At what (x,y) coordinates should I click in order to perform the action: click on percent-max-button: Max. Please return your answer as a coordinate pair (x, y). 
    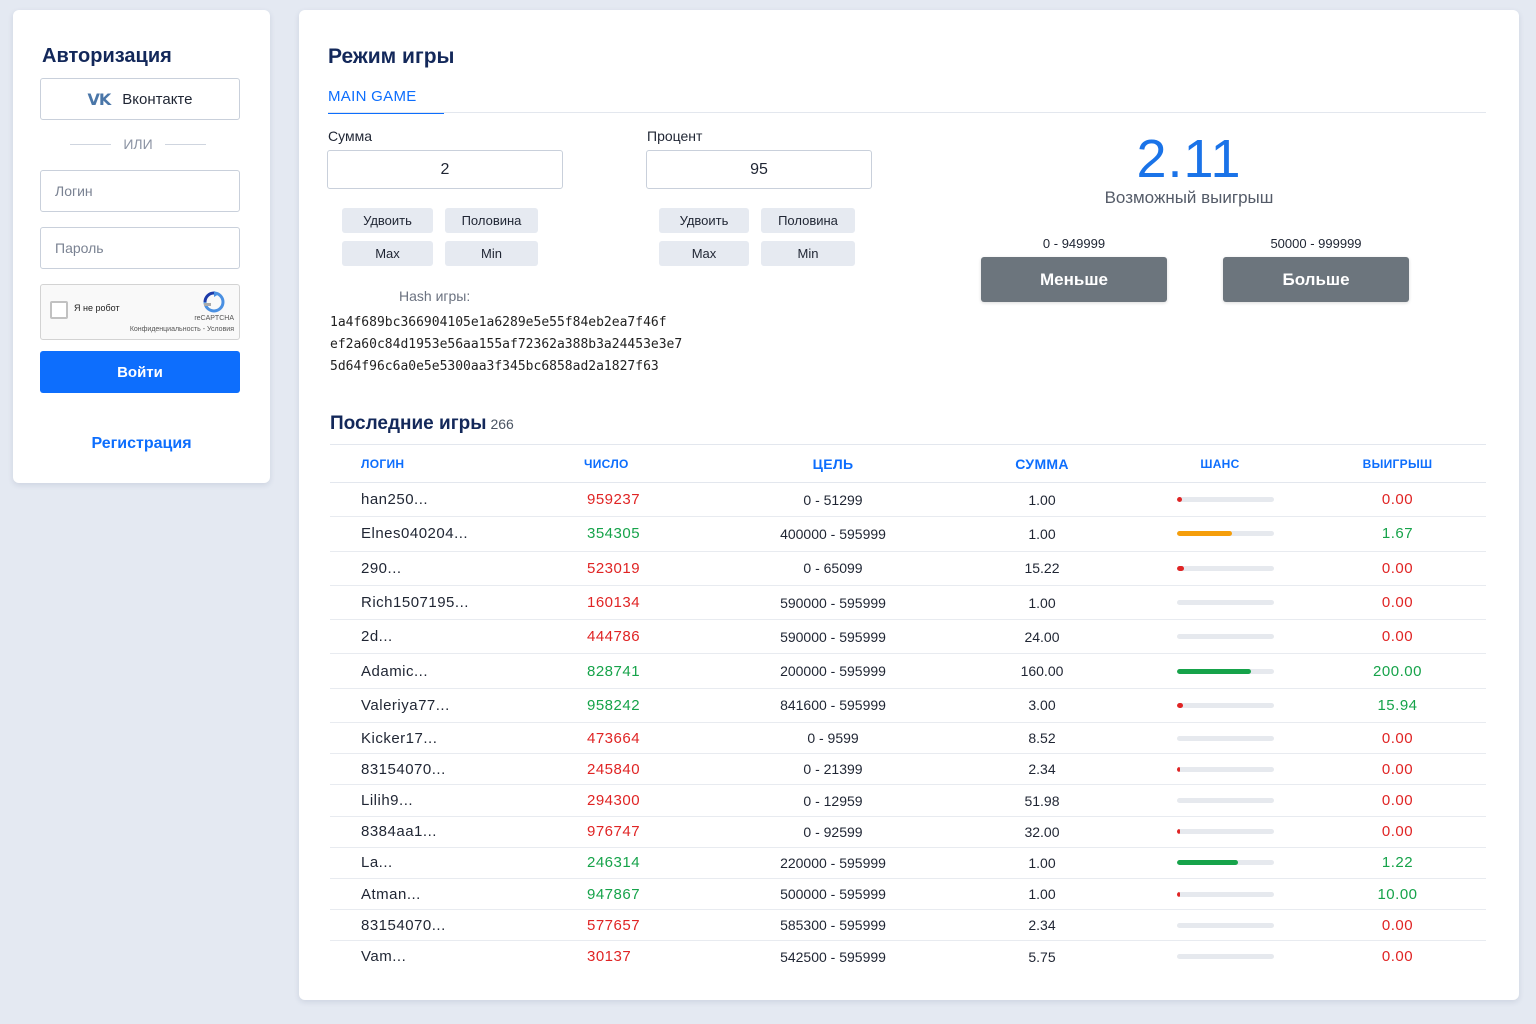
    Looking at the image, I should click on (704, 253).